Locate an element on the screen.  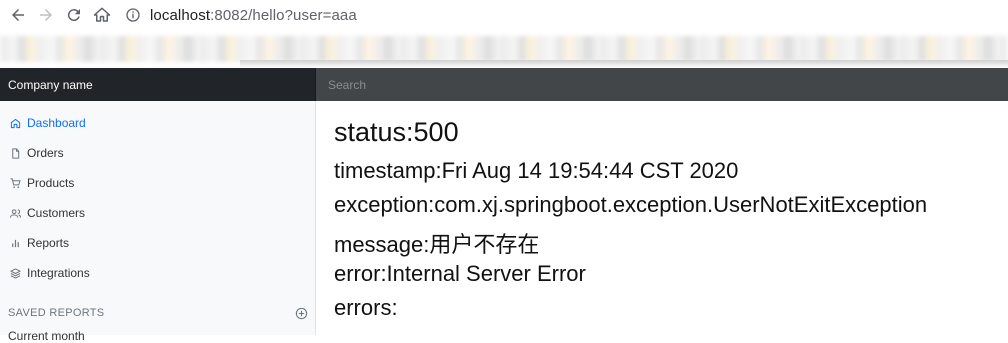
sidebar-item-integrations: Integrations is located at coordinates (158, 273).